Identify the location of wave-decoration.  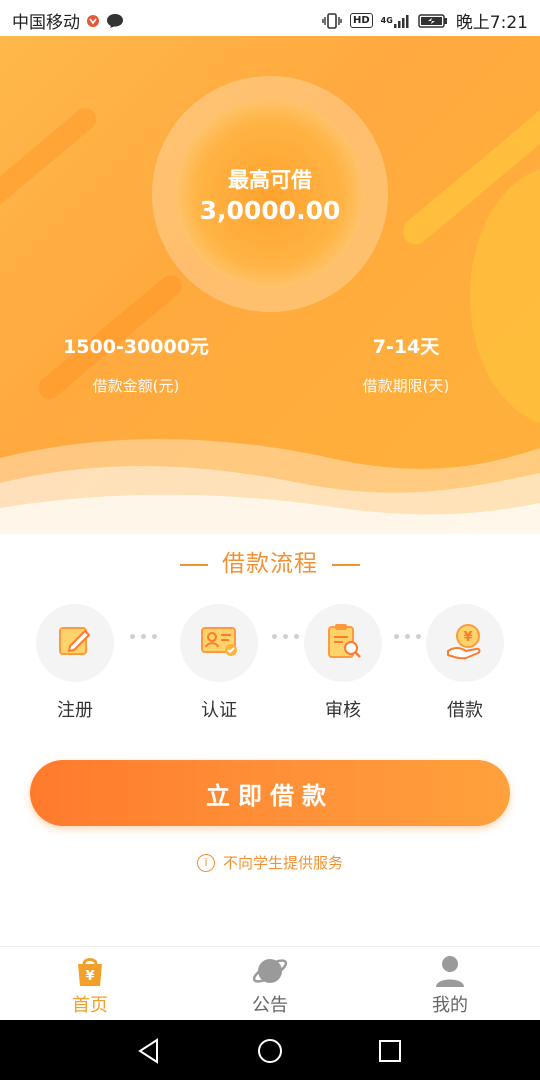
(270, 486).